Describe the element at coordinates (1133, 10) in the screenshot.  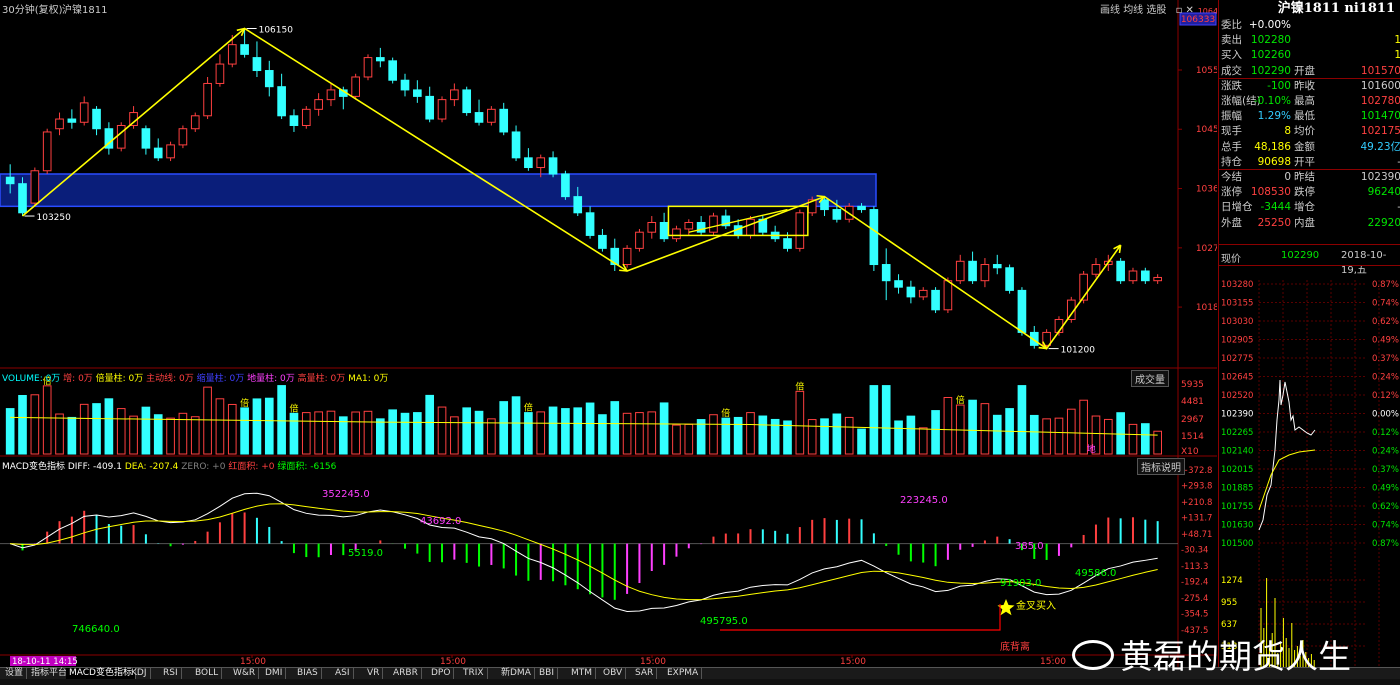
I see `ma-tool: 均线` at that location.